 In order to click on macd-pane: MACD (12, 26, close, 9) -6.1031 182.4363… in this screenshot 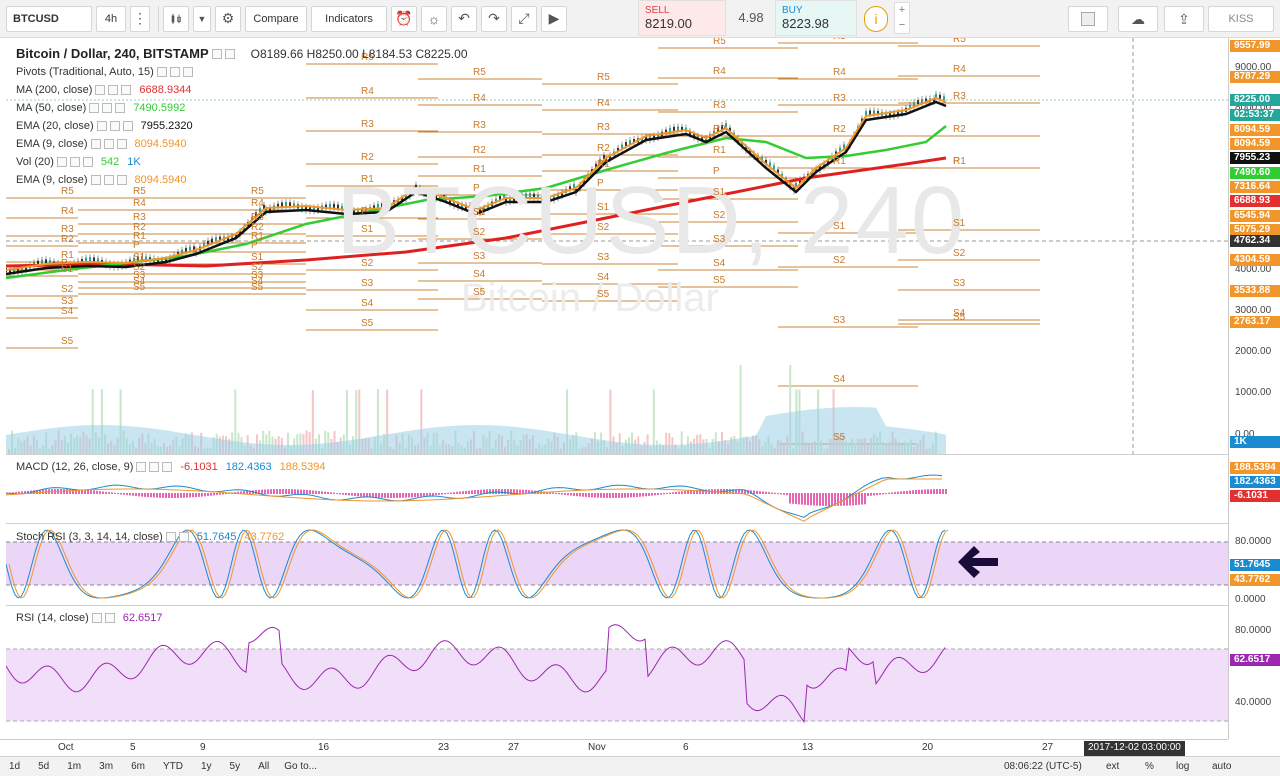, I will do `click(617, 489)`.